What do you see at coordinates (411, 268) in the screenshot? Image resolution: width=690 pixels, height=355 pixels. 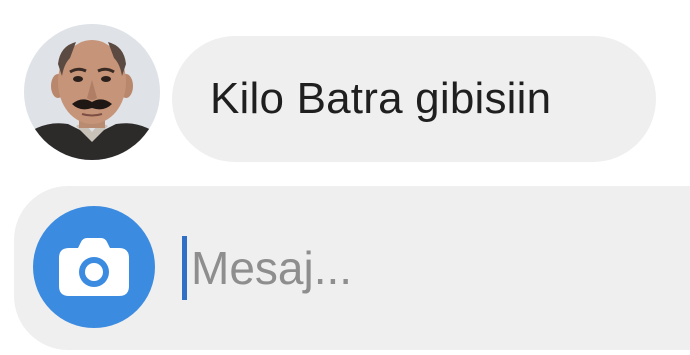 I see `message-input` at bounding box center [411, 268].